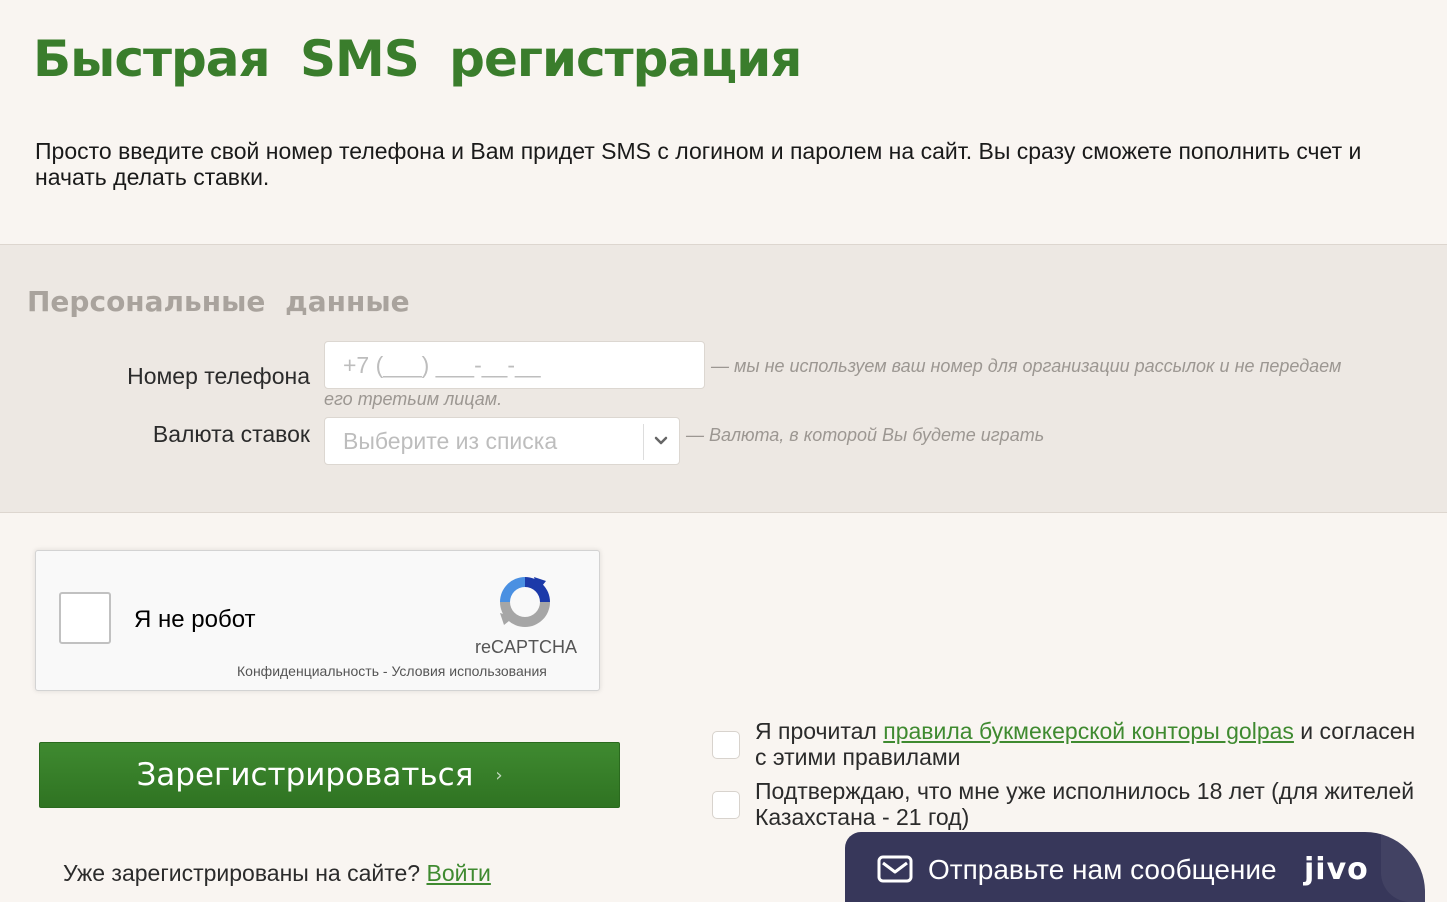  What do you see at coordinates (305, 775) in the screenshot?
I see `register-button-label: Зарегистрироваться` at bounding box center [305, 775].